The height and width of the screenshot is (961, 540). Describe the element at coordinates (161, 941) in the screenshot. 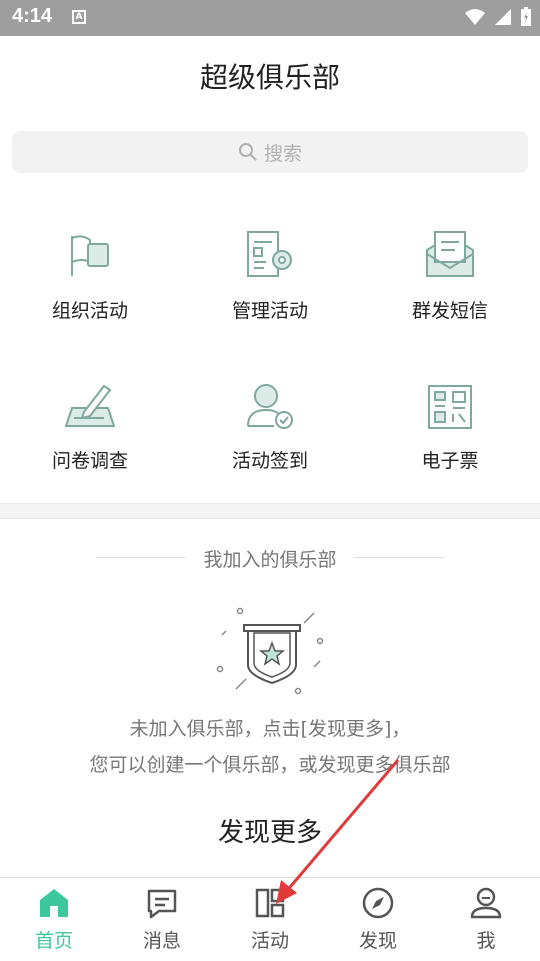

I see `nav-label: 消息` at that location.